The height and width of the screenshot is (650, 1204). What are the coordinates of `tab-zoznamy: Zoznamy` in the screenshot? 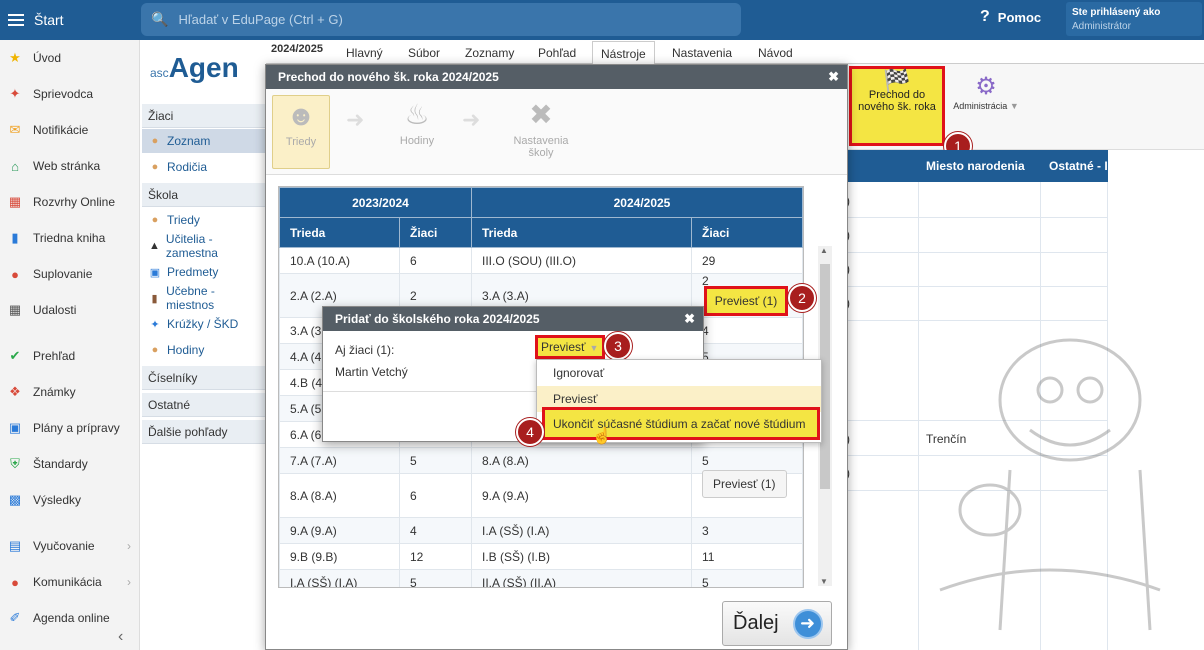 It's located at (489, 54).